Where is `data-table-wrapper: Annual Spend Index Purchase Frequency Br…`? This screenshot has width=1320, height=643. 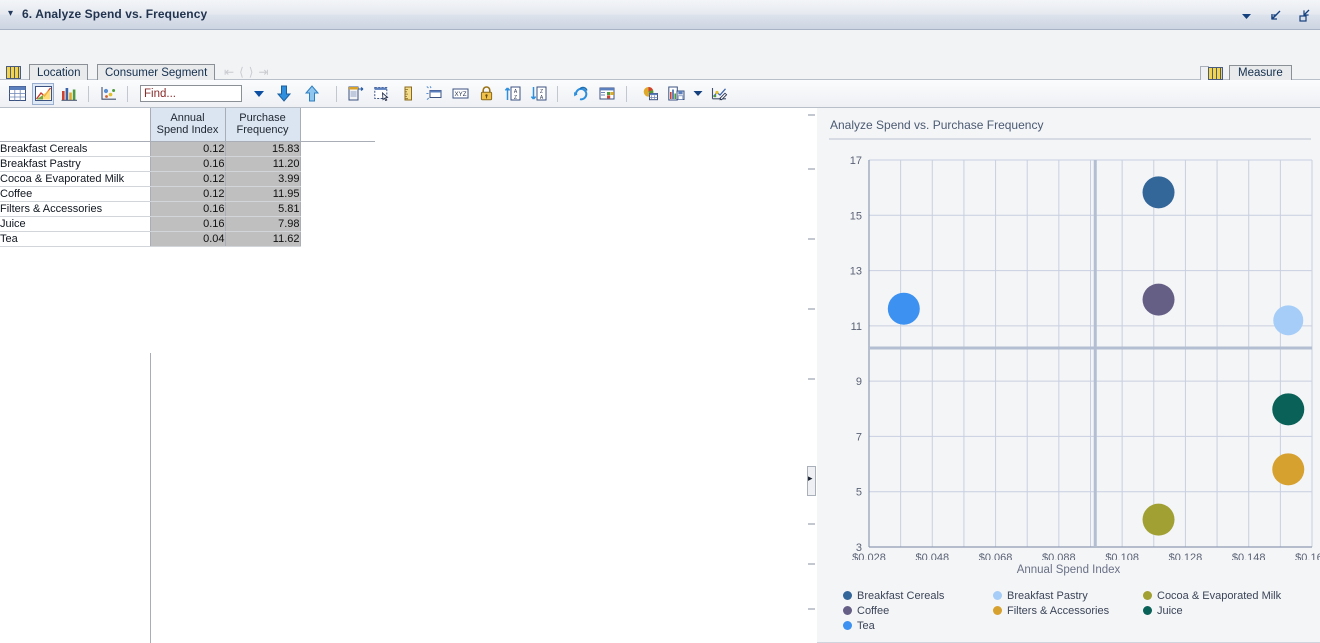 data-table-wrapper: Annual Spend Index Purchase Frequency Br… is located at coordinates (187, 177).